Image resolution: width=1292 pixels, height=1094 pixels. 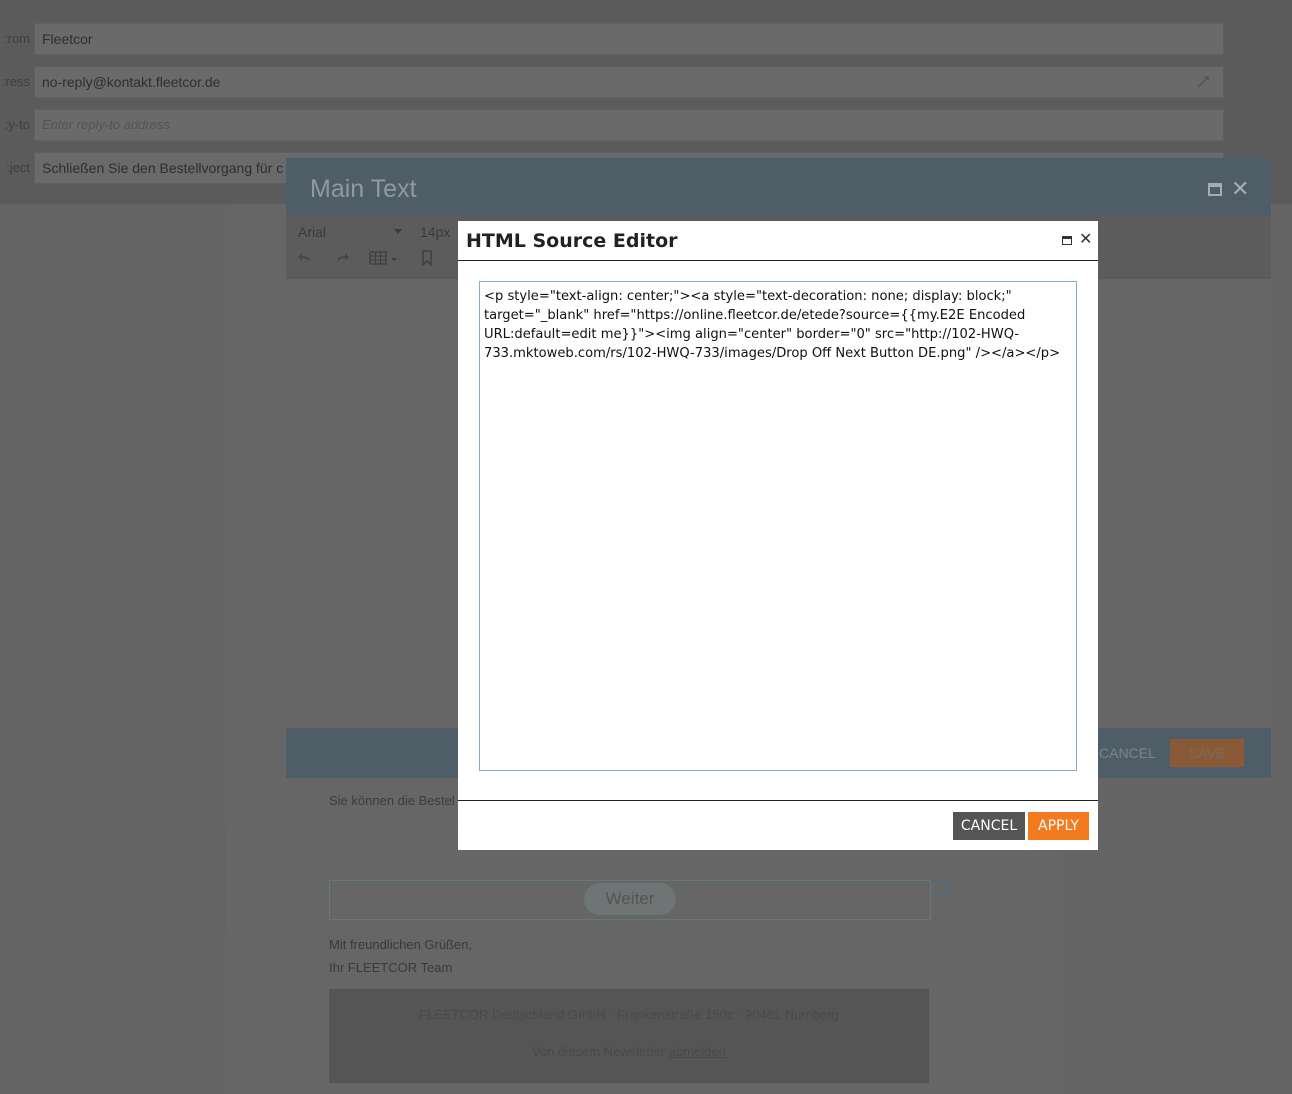 I want to click on from-name-field: Fleetcor, so click(x=629, y=39).